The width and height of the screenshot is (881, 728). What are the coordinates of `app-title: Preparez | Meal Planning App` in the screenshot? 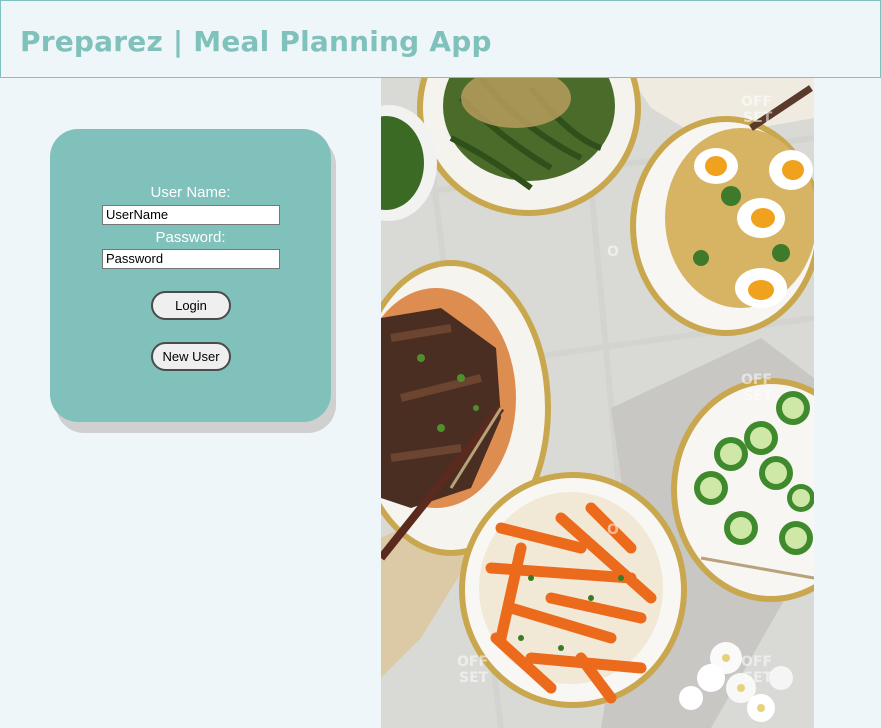 It's located at (256, 41).